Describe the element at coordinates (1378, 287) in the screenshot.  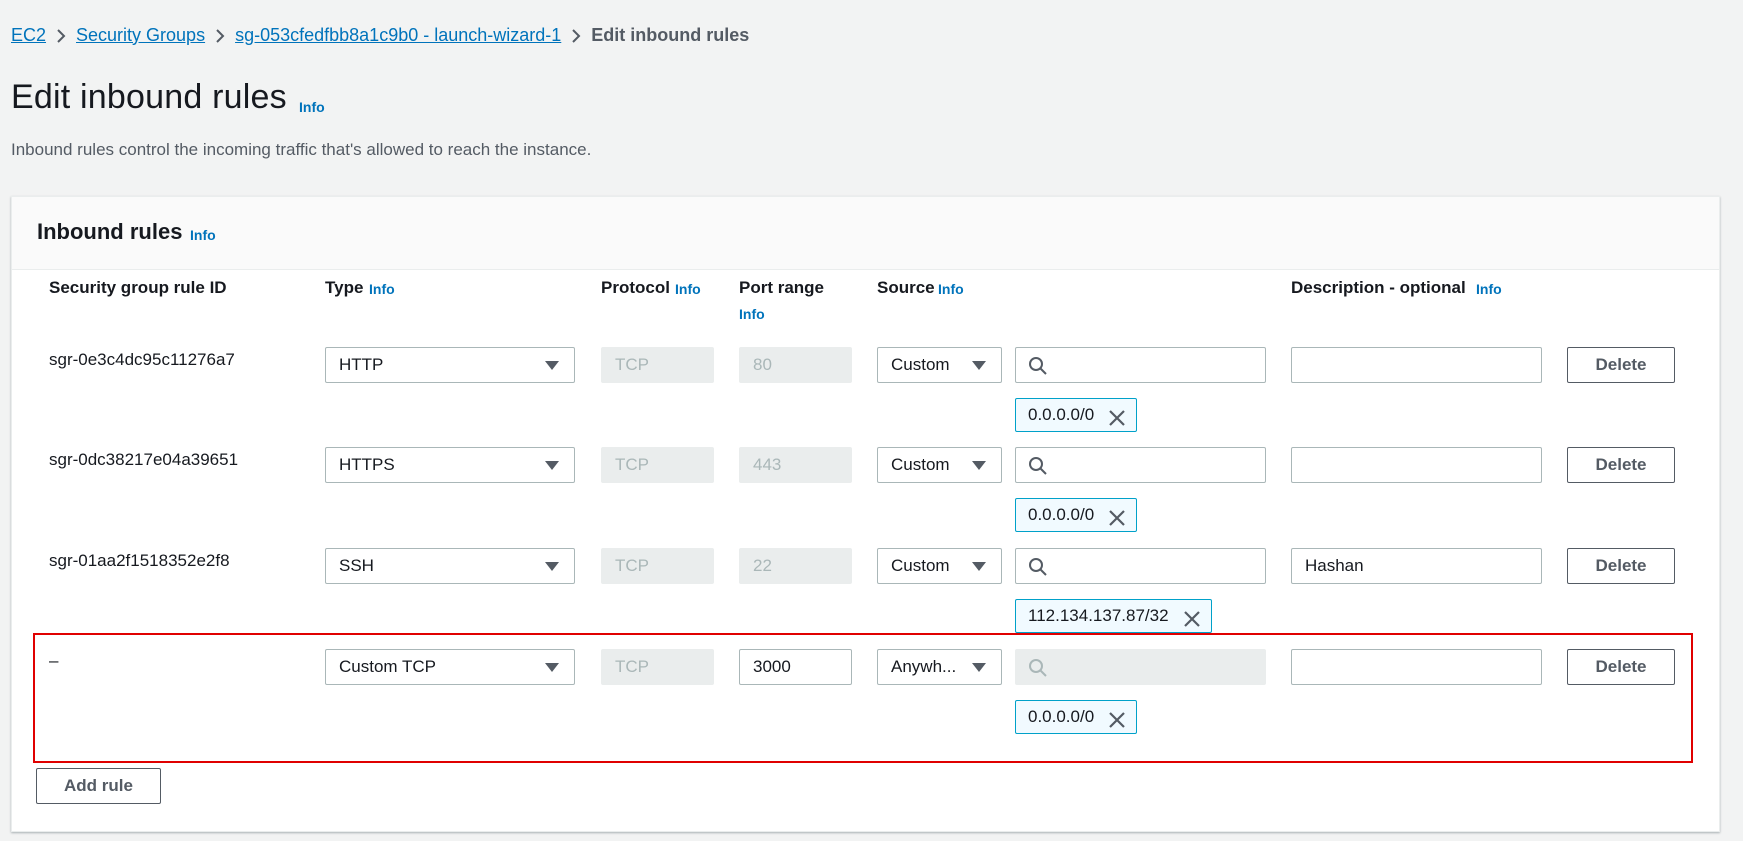
I see `column-header-description: Description - optional` at that location.